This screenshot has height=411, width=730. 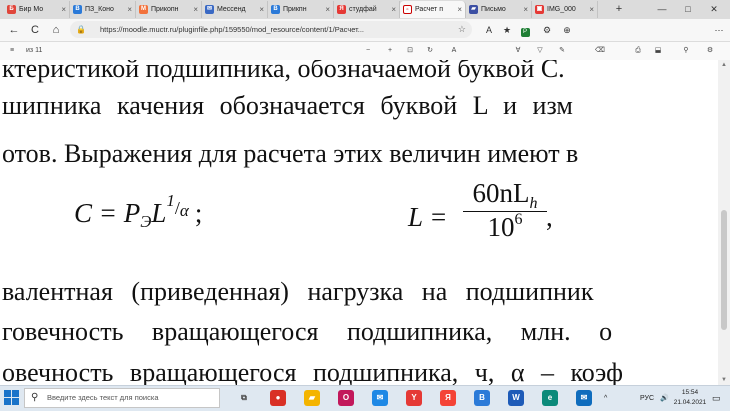 What do you see at coordinates (430, 51) in the screenshot?
I see `rotate-icon: ↻` at bounding box center [430, 51].